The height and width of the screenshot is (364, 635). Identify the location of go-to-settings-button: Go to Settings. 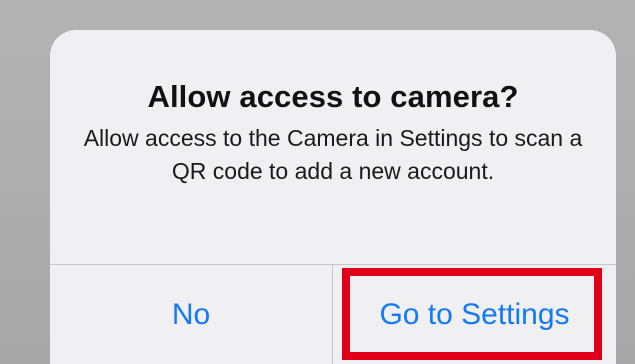
(474, 314).